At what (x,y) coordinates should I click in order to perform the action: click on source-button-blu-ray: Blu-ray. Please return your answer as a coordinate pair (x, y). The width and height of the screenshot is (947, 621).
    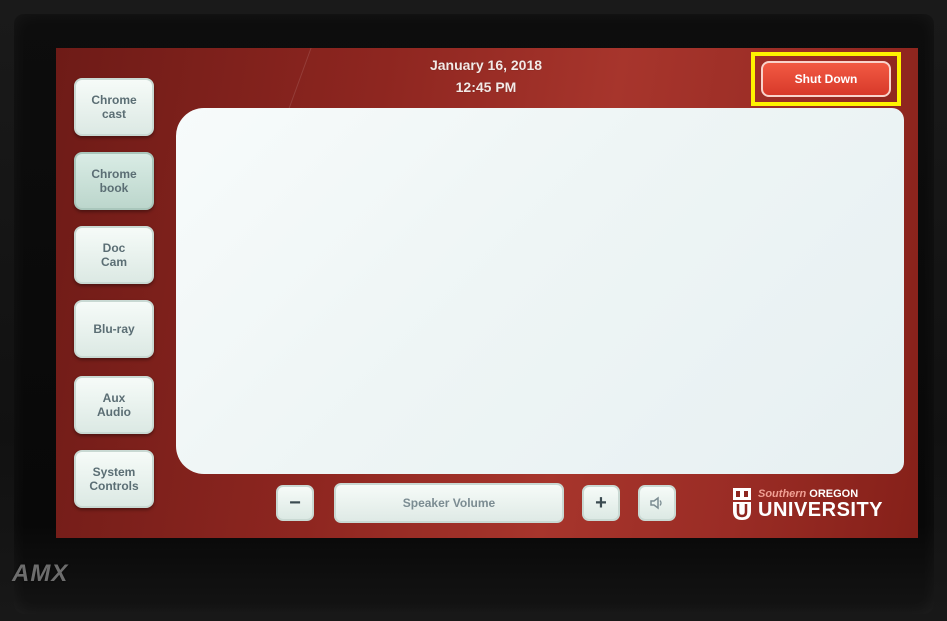
    Looking at the image, I should click on (114, 329).